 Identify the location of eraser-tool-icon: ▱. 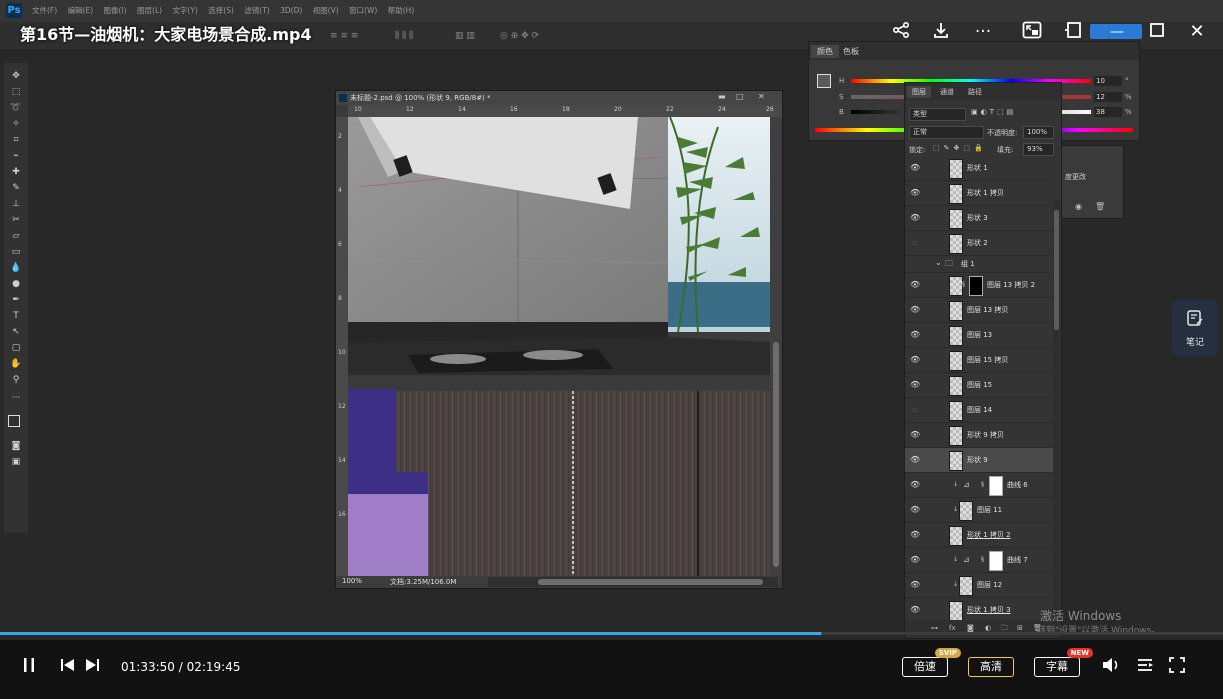
(16, 236).